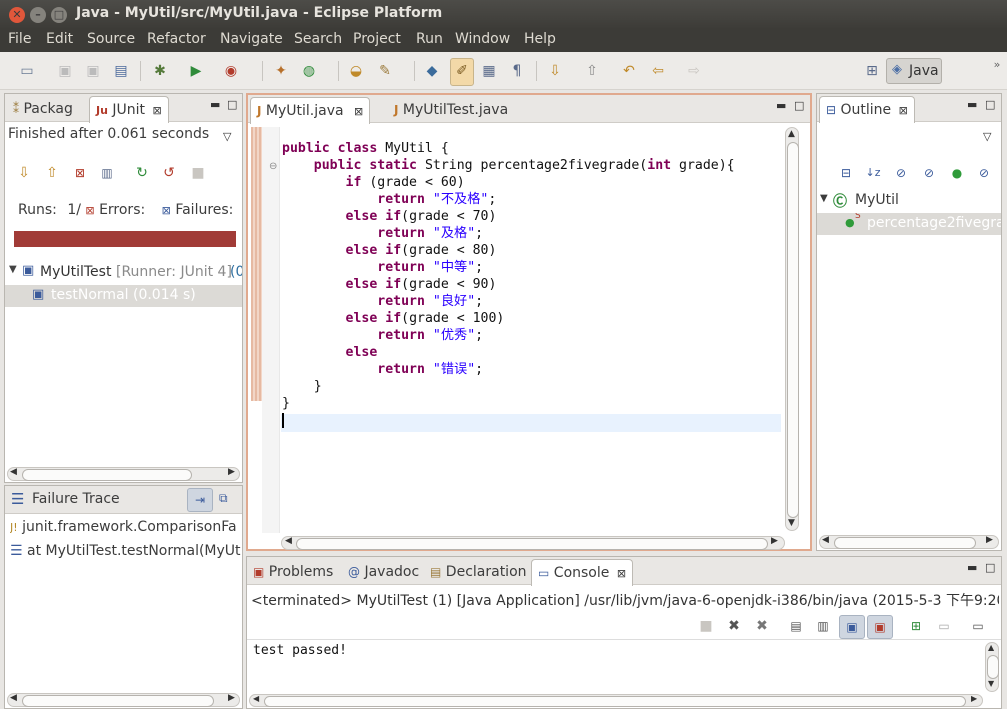  What do you see at coordinates (629, 71) in the screenshot?
I see `last-edit-icon: ↶` at bounding box center [629, 71].